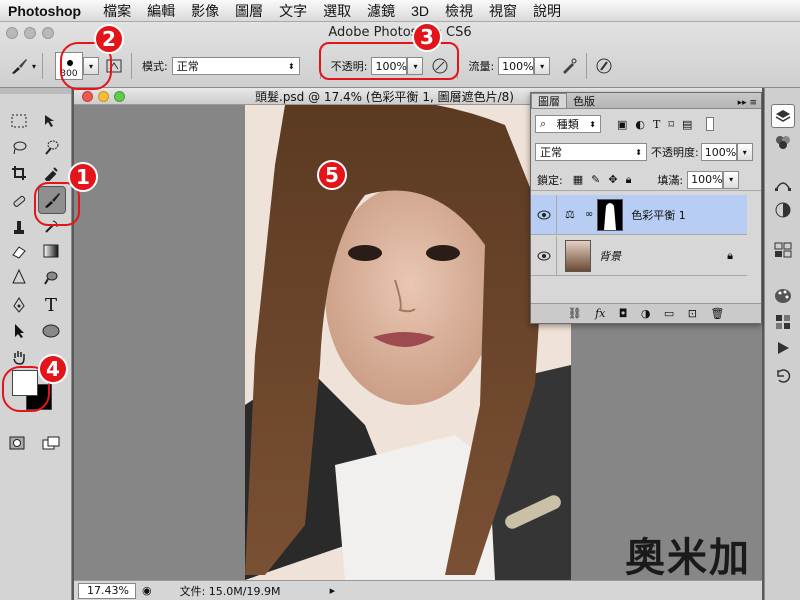 This screenshot has width=800, height=600. Describe the element at coordinates (333, 590) in the screenshot. I see `status-arrow-icon: ▸` at that location.